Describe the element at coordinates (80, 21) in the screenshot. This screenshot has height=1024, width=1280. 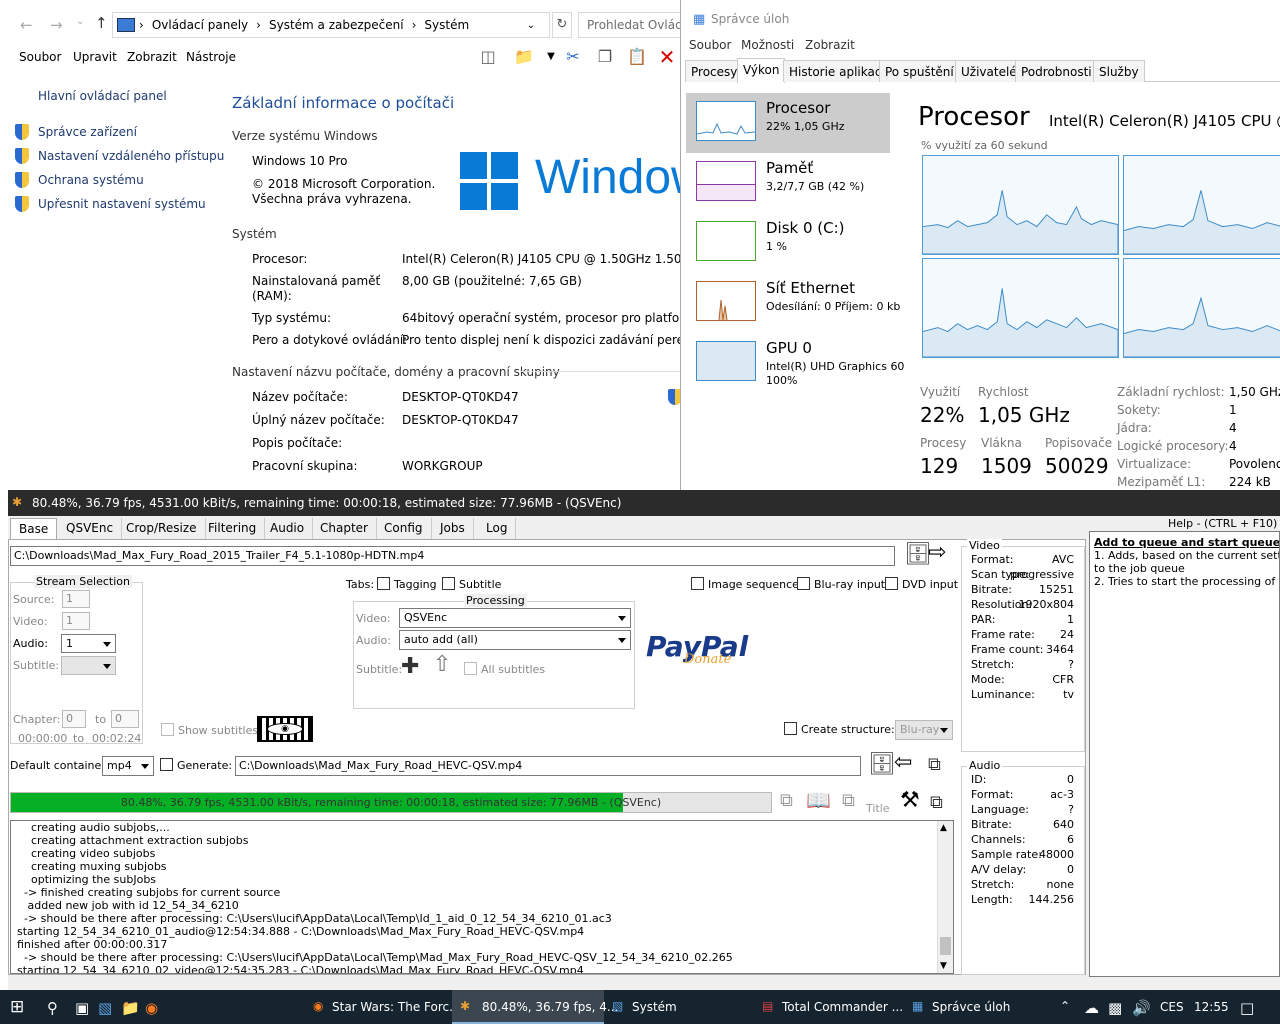
I see `history-chevron-icon: ⌄` at that location.